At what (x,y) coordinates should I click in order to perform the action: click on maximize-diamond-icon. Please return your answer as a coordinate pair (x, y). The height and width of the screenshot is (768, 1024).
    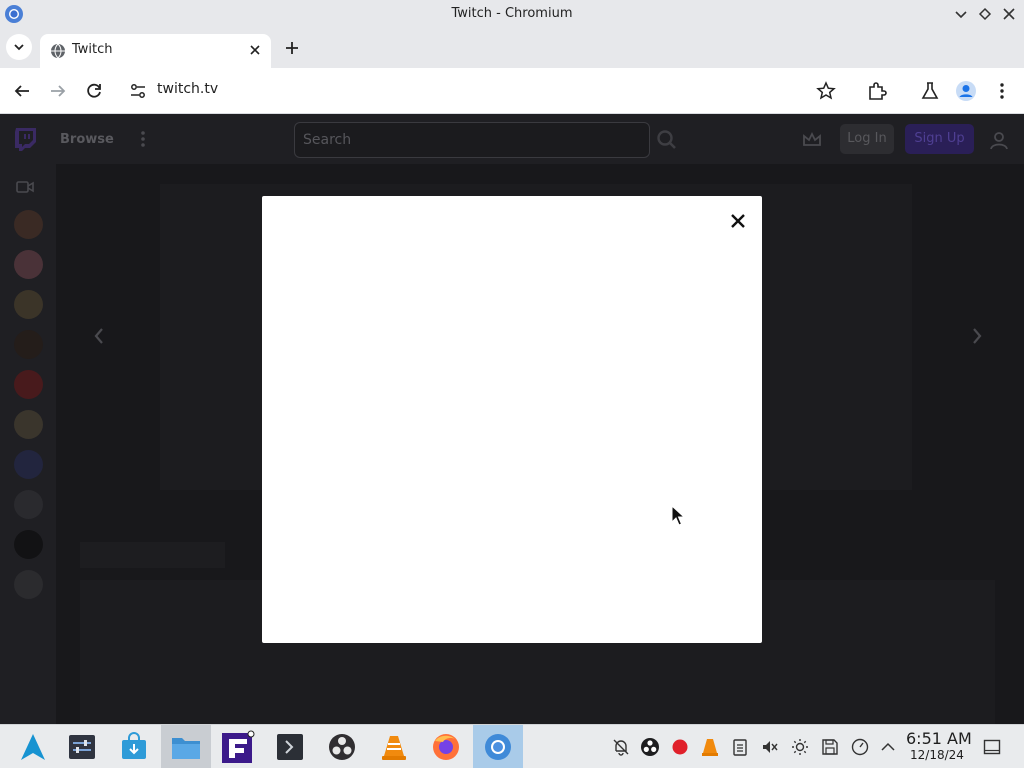
    Looking at the image, I should click on (985, 14).